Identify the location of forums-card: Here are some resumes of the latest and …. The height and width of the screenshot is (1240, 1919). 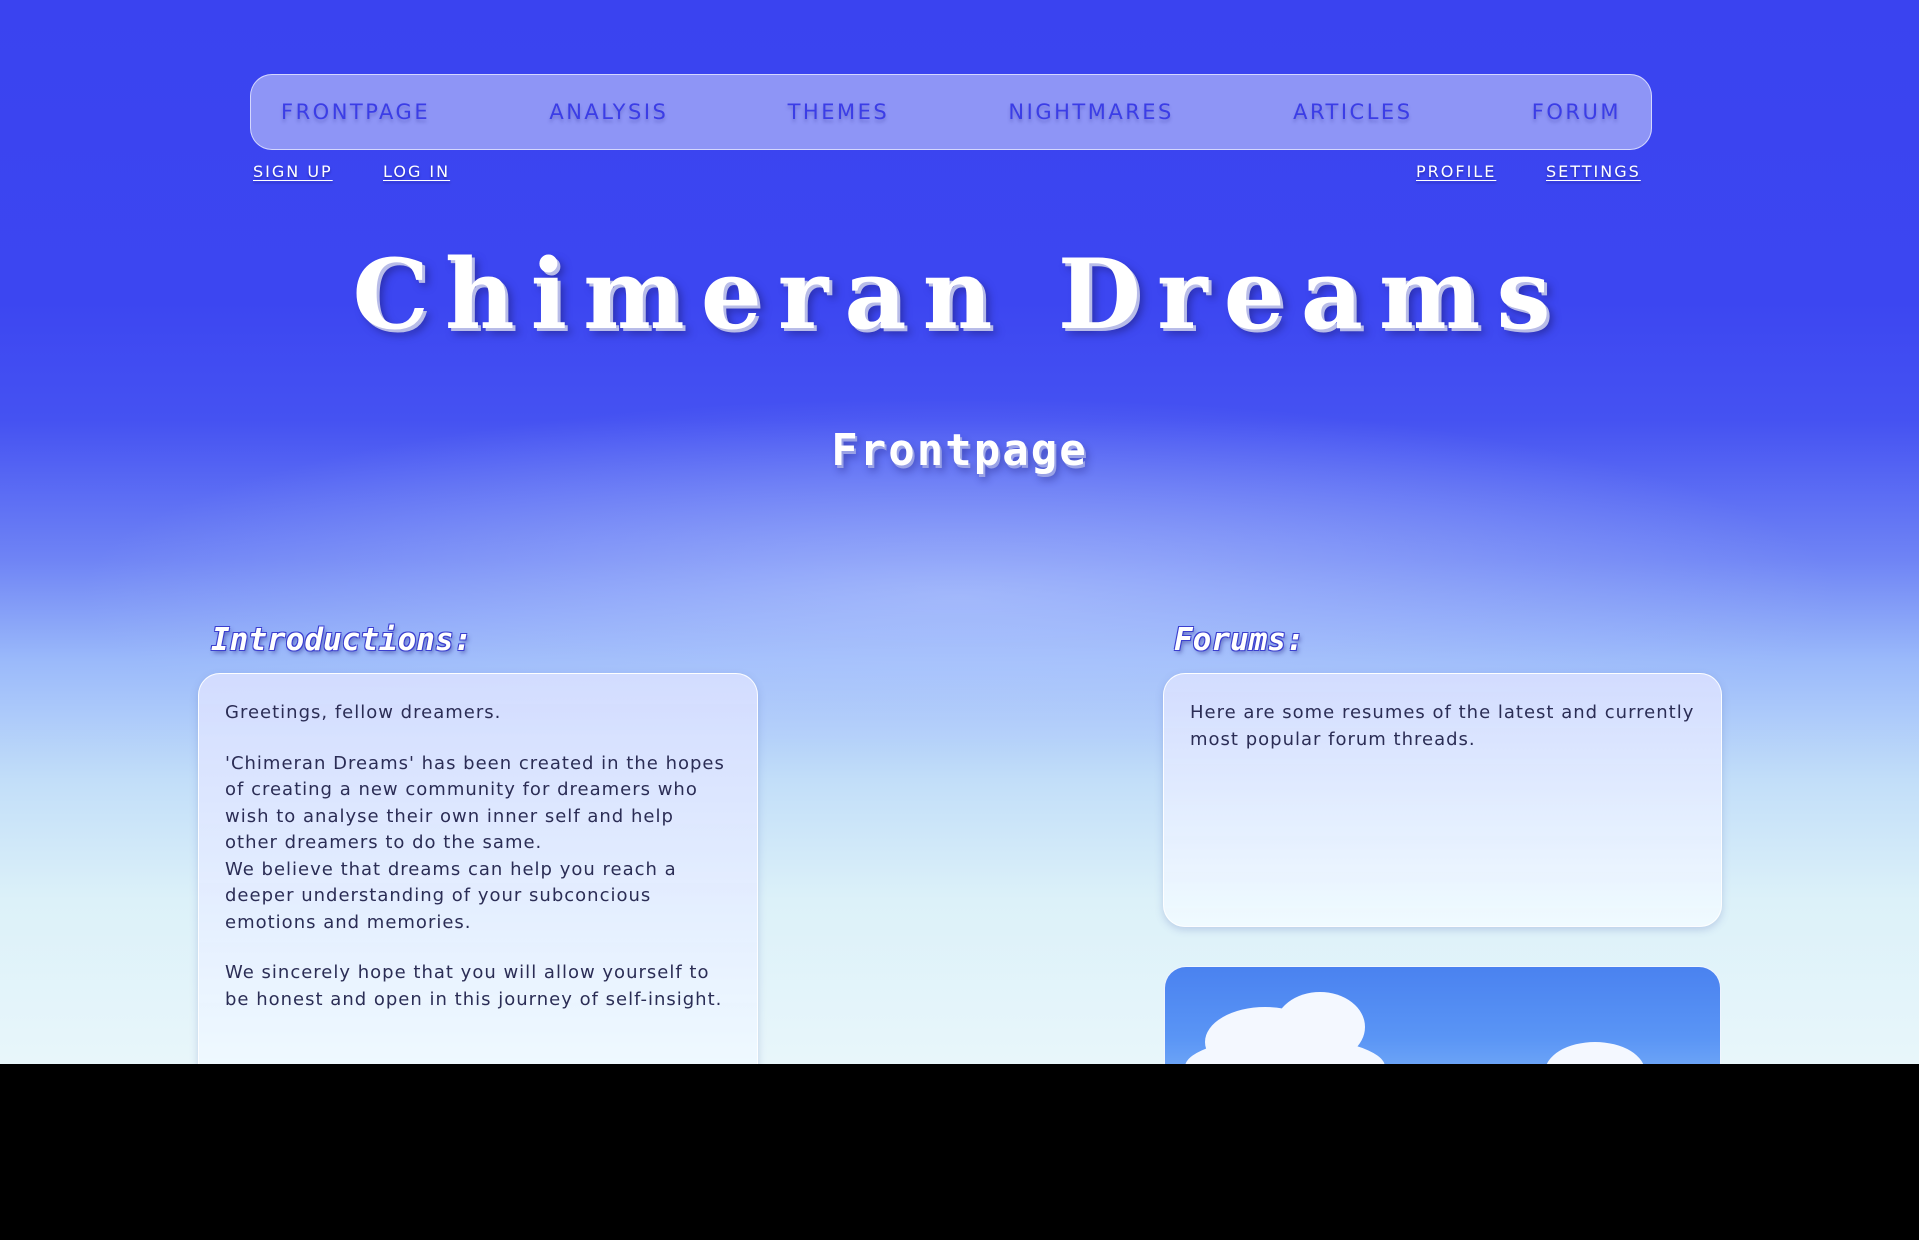
(1442, 800).